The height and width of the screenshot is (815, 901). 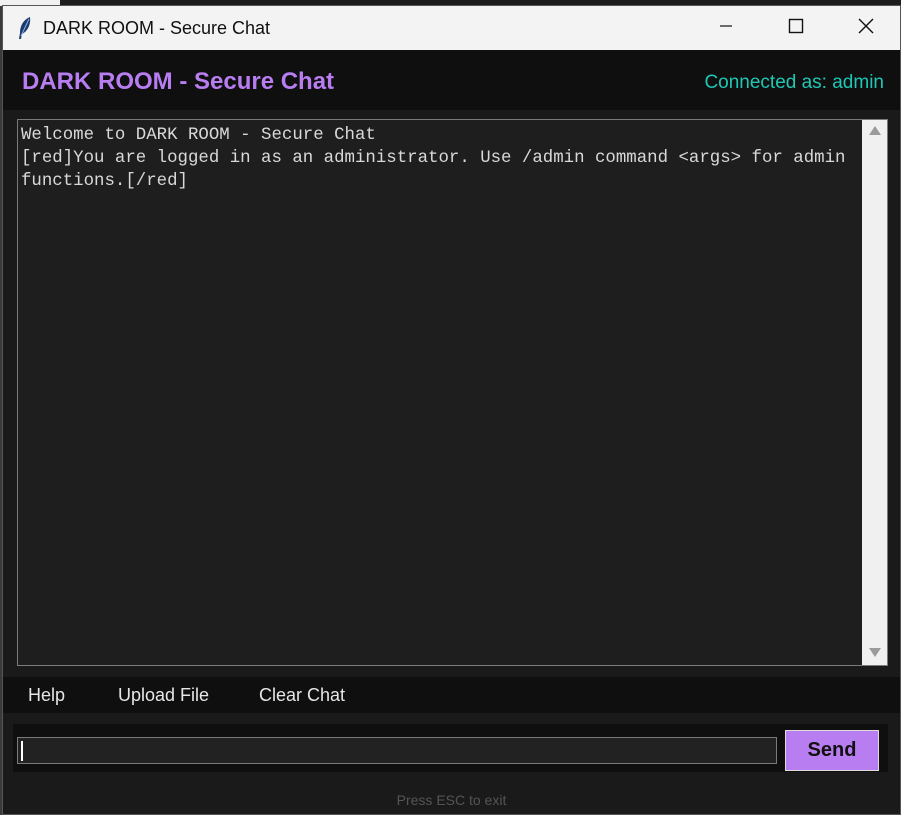 I want to click on window-title: DARK ROOM - Secure Chat, so click(x=157, y=28).